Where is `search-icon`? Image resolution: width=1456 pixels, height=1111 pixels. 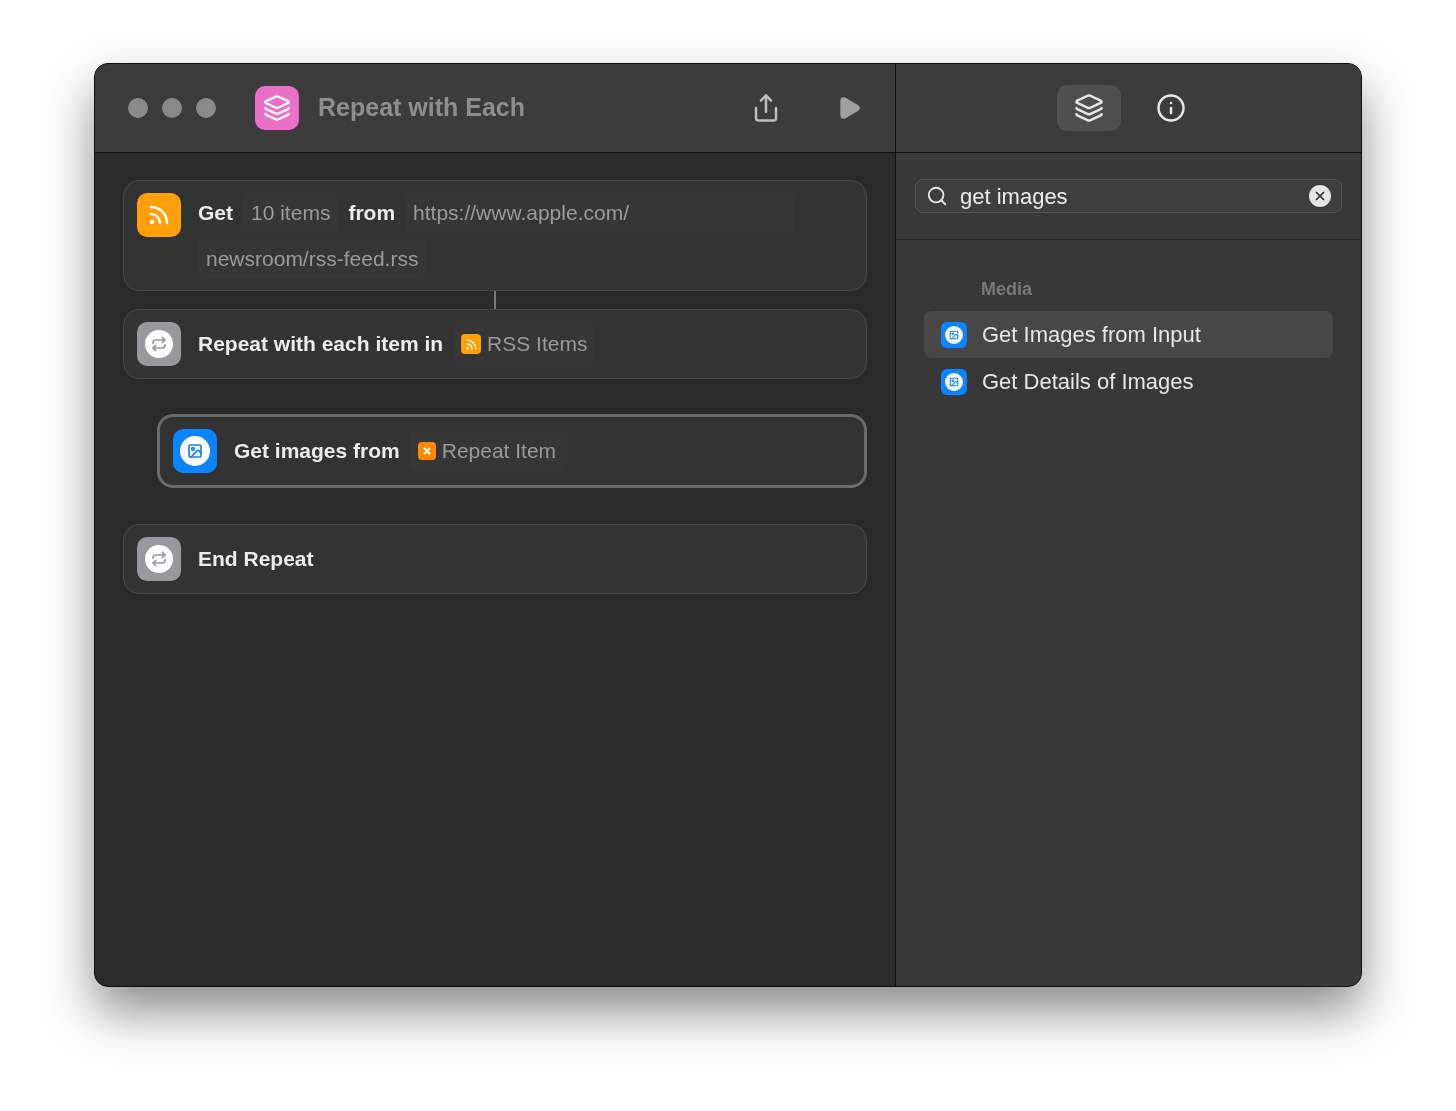 search-icon is located at coordinates (937, 196).